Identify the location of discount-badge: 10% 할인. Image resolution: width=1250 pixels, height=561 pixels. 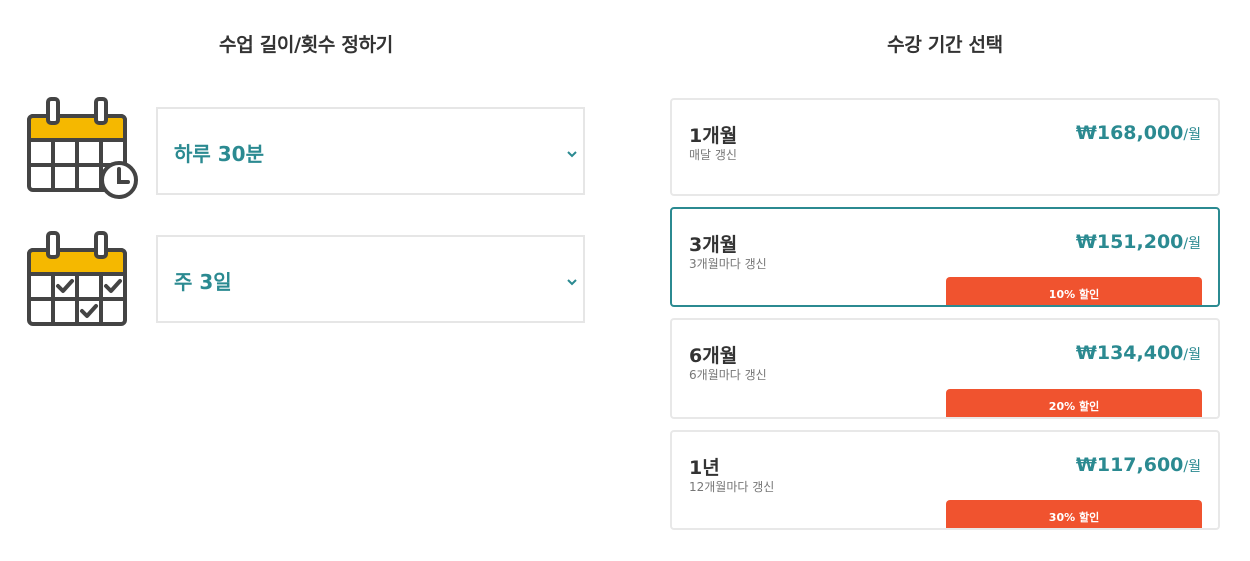
(1074, 291).